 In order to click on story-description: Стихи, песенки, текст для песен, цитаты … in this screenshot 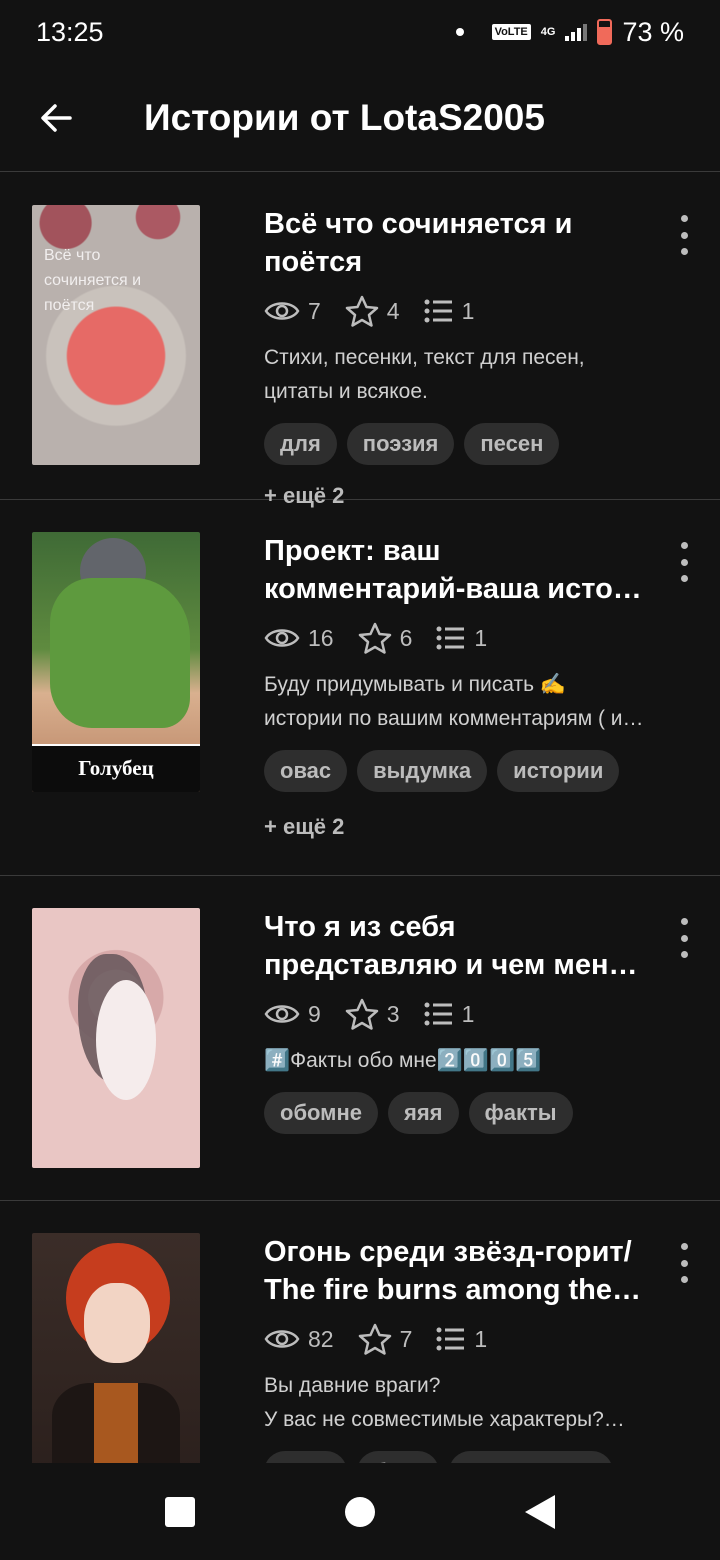, I will do `click(424, 374)`.